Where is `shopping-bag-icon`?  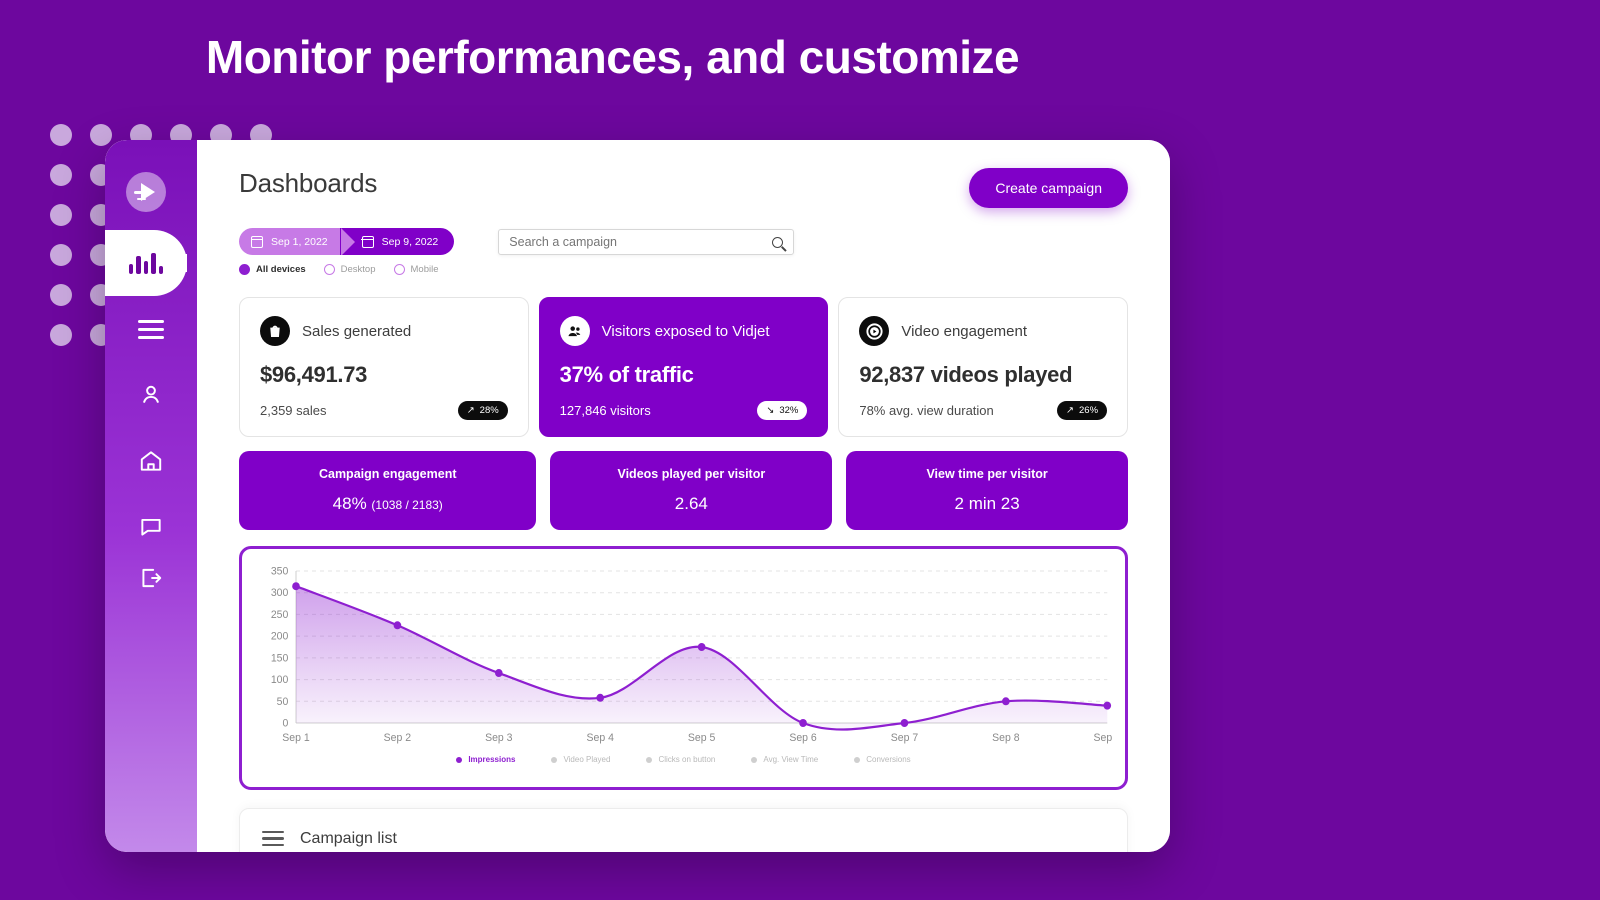 shopping-bag-icon is located at coordinates (275, 331).